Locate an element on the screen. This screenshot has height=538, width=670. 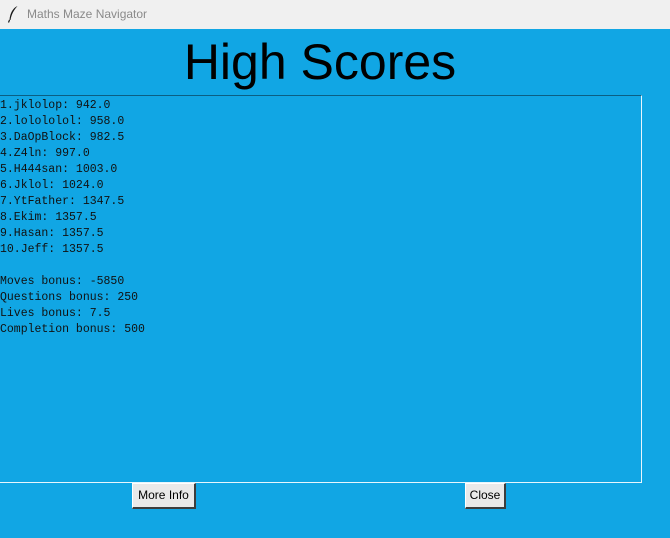
bonus-line: Questions bonus: 250 is located at coordinates (69, 297).